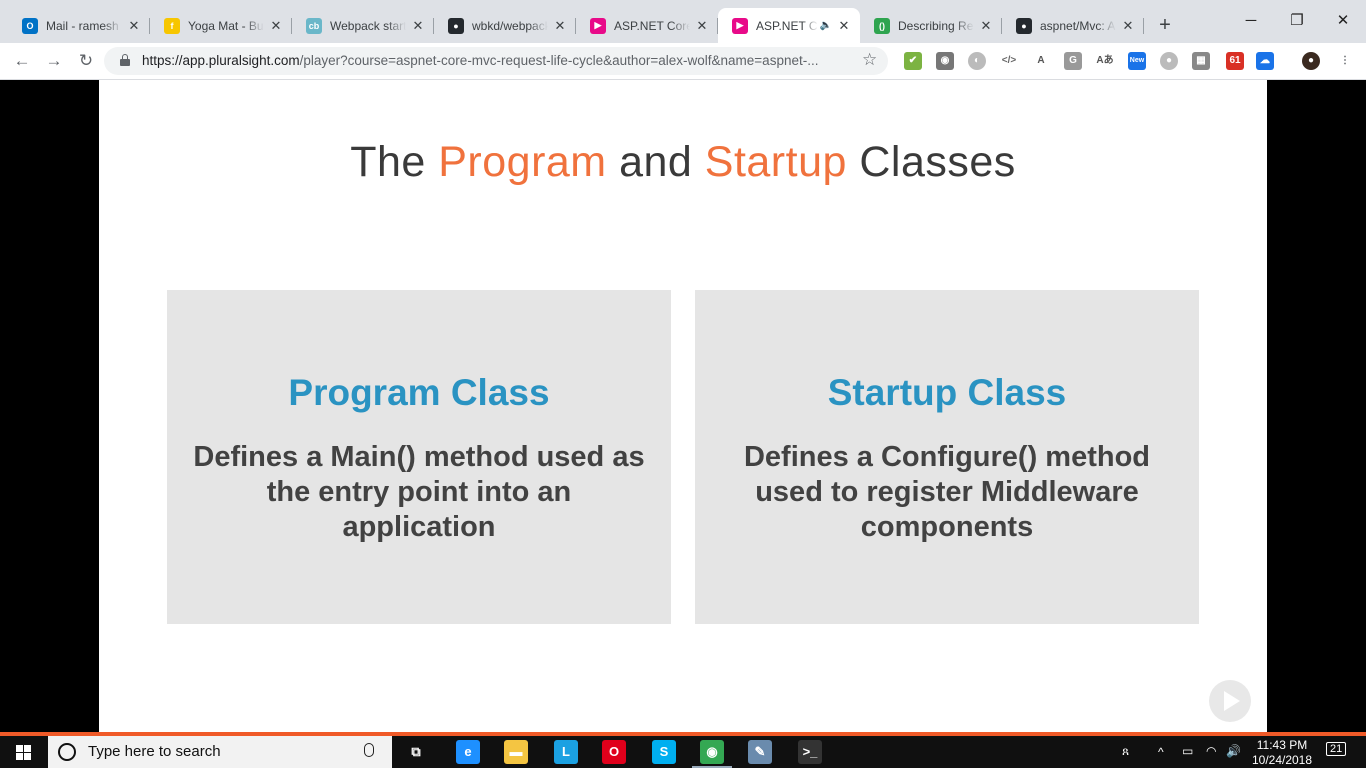 The width and height of the screenshot is (1366, 768). What do you see at coordinates (368, 25) in the screenshot?
I see `tab-title: Webpack start` at bounding box center [368, 25].